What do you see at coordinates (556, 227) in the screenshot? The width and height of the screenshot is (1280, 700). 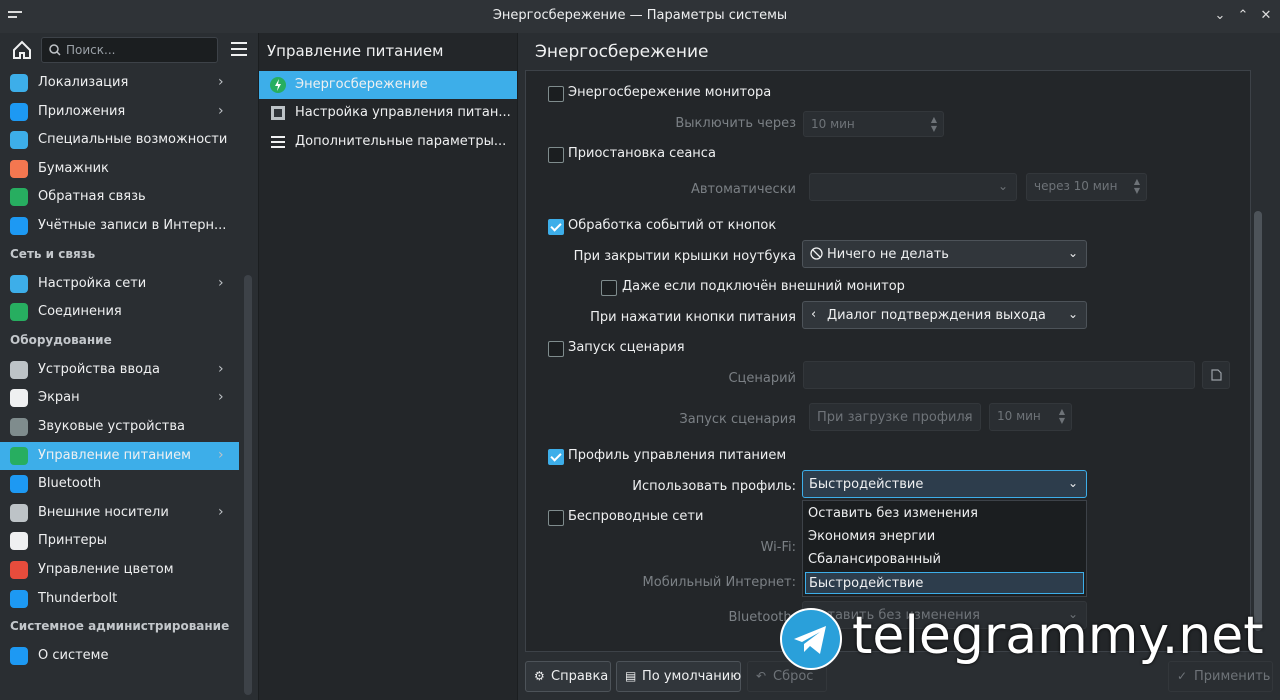 I see `button-events-checkbox` at bounding box center [556, 227].